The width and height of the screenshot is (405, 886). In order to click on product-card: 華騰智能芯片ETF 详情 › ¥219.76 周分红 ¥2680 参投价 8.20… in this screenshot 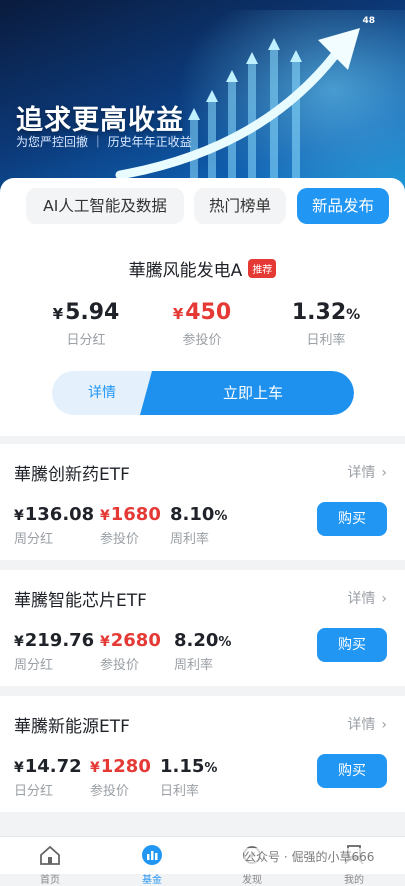, I will do `click(202, 628)`.